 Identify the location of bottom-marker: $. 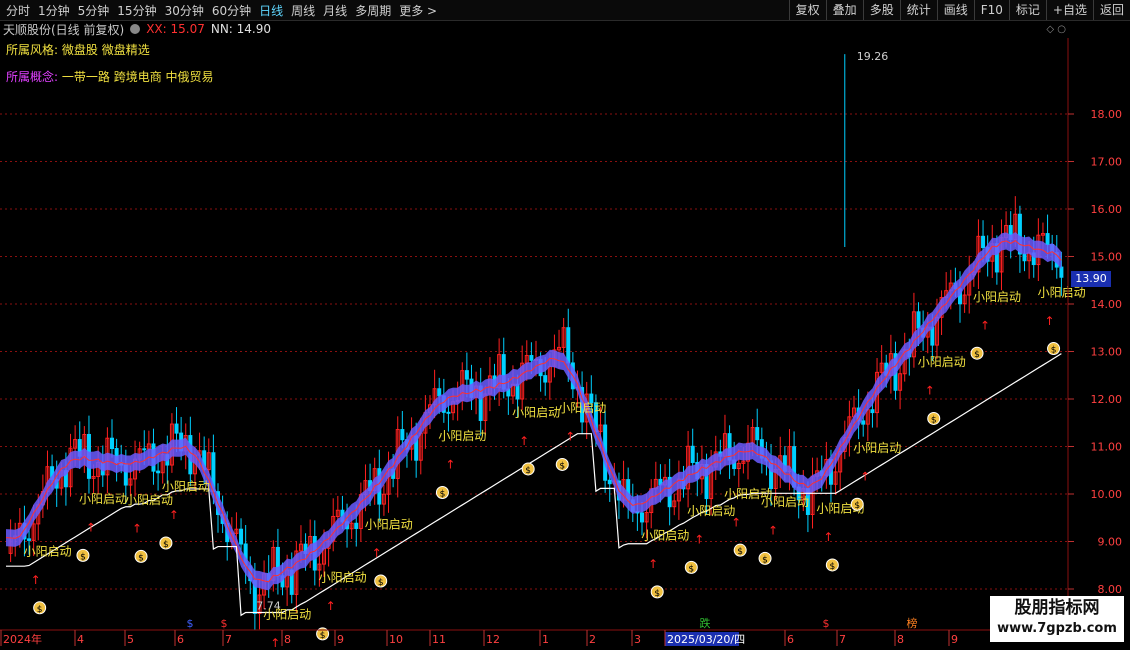
(190, 623).